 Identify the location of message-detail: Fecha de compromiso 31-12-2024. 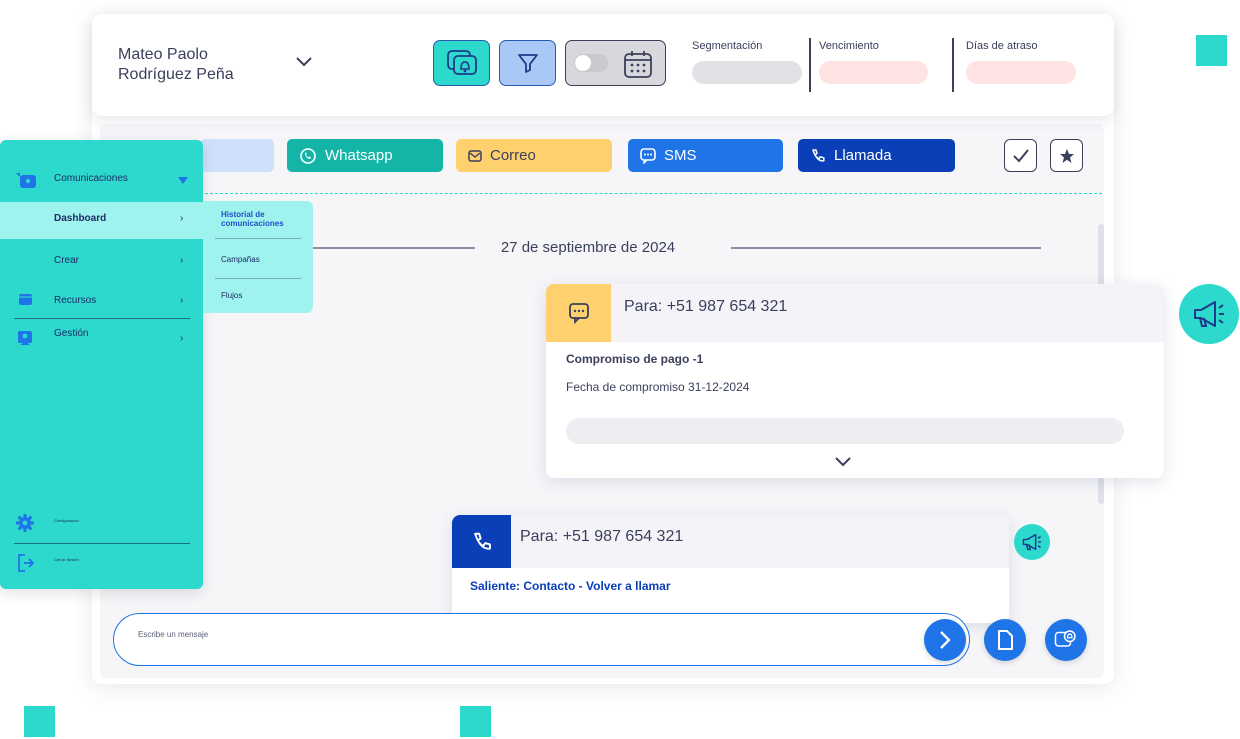
(658, 387).